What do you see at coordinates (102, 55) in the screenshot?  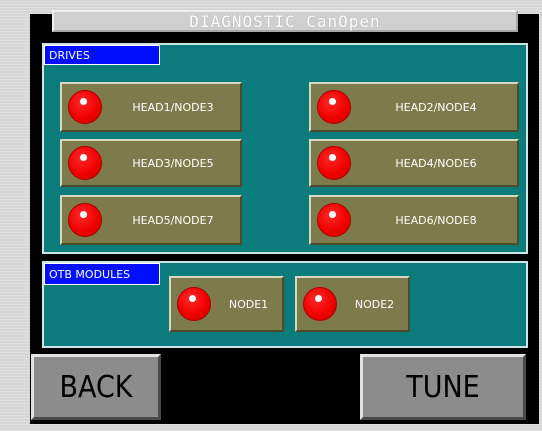 I see `drives-group-label: DRIVES` at bounding box center [102, 55].